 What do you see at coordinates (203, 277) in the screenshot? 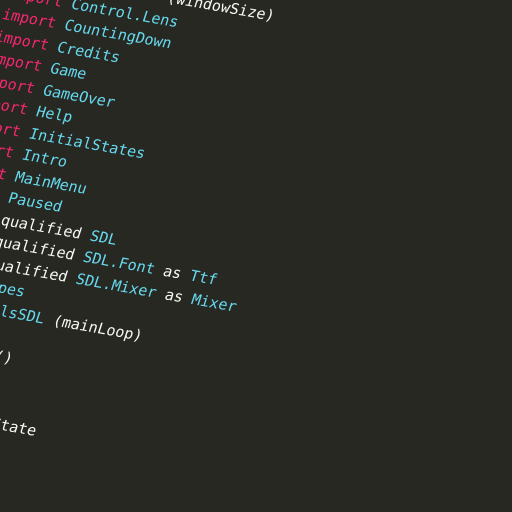
I see `code-token: Ttf` at bounding box center [203, 277].